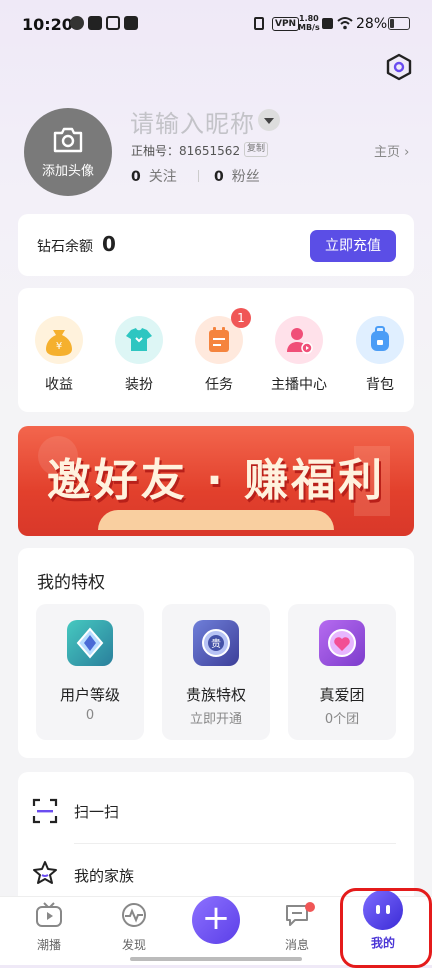  I want to click on feature-label: 装扮, so click(139, 385).